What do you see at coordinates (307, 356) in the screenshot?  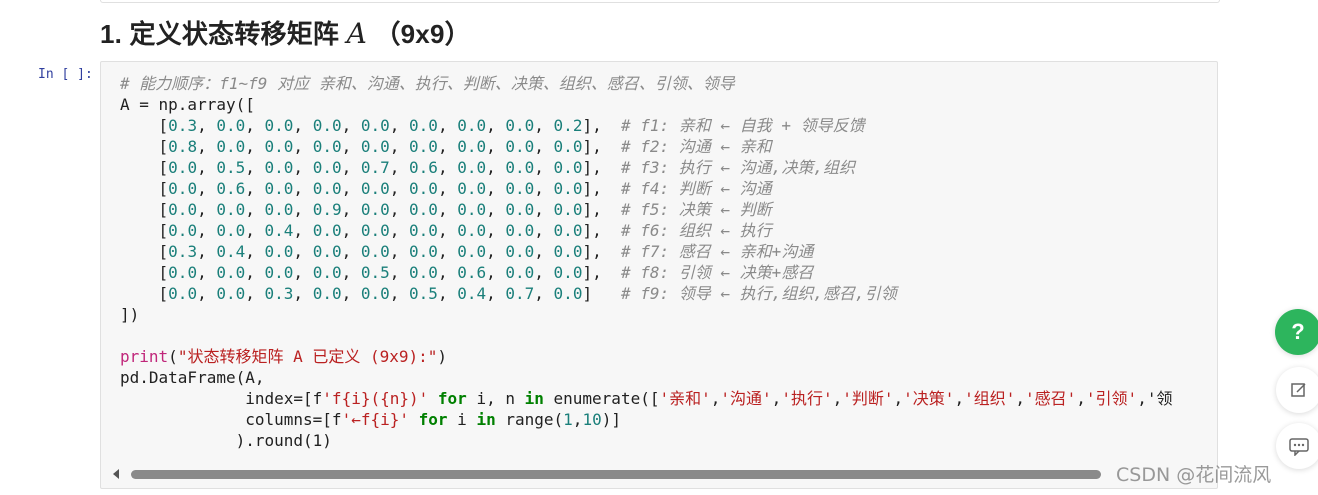 I see `print-arg: "状态转移矩阵 A 已定义 (9x9):"` at bounding box center [307, 356].